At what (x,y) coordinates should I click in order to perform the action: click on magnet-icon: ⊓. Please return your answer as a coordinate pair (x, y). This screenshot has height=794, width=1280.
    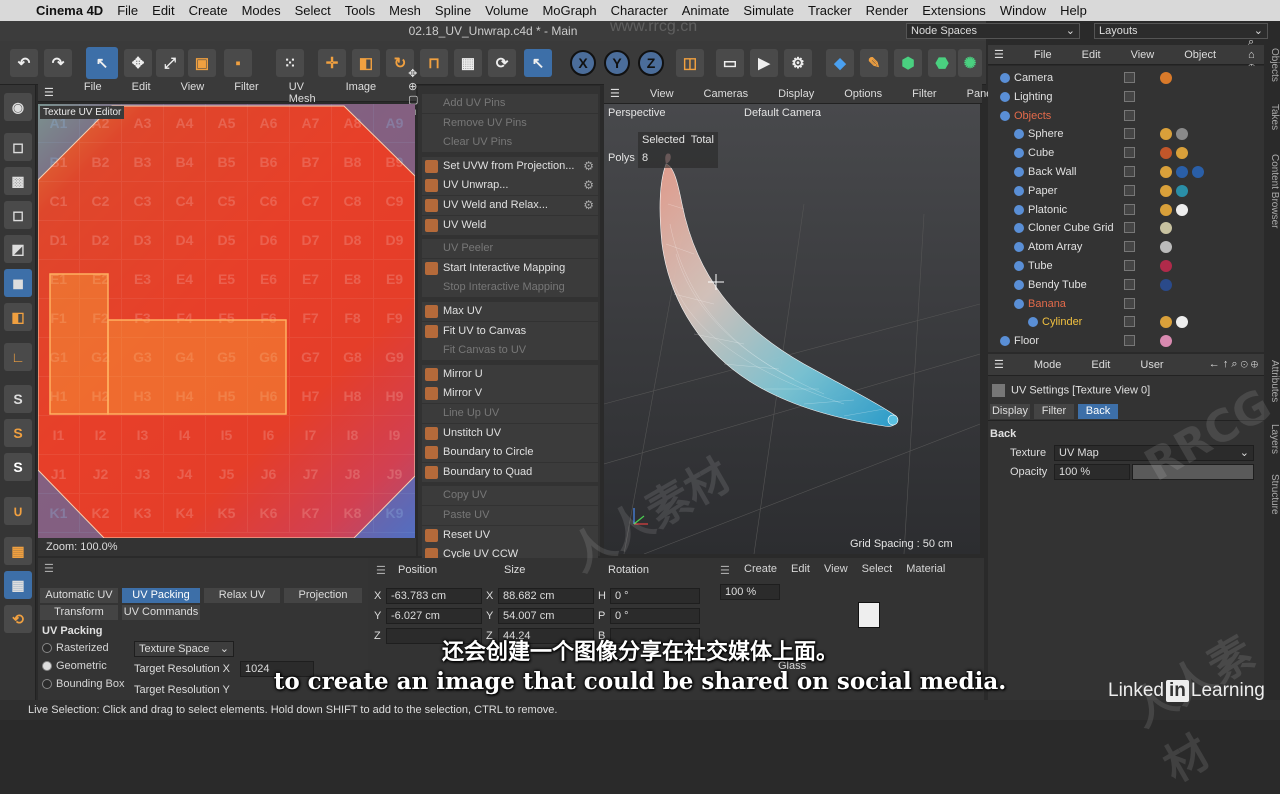
    Looking at the image, I should click on (434, 63).